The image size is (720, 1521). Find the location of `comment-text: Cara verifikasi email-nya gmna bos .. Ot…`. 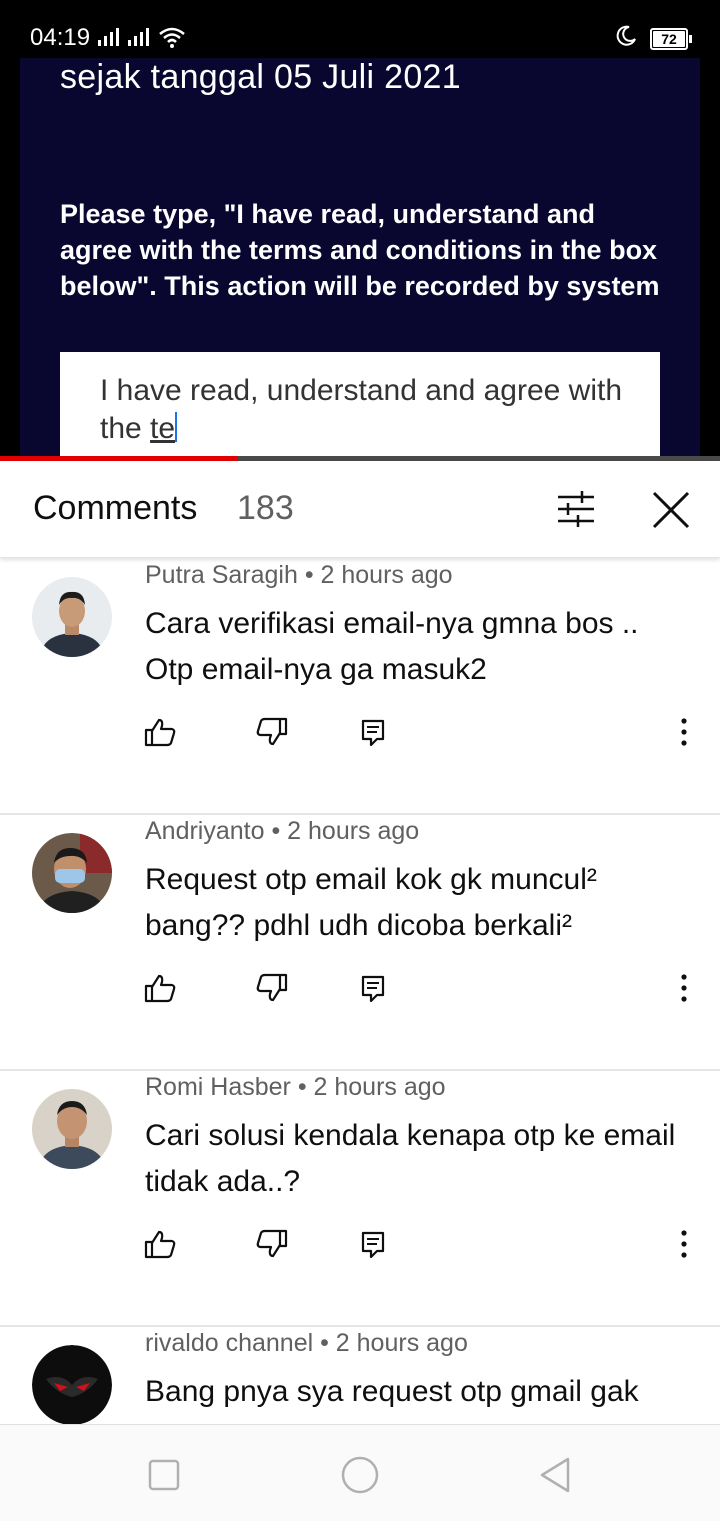

comment-text: Cara verifikasi email-nya gmna bos .. Ot… is located at coordinates (392, 646).